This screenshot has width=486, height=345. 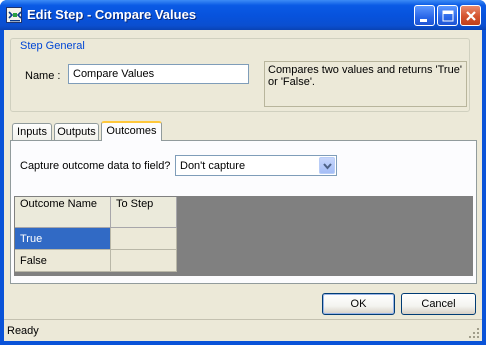 I want to click on close-button, so click(x=470, y=15).